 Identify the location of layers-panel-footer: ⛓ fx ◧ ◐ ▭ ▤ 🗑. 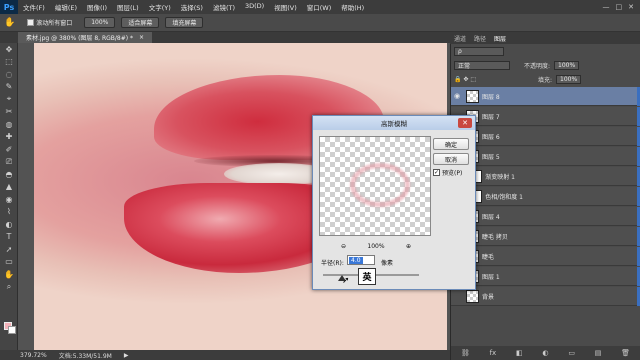
(545, 353).